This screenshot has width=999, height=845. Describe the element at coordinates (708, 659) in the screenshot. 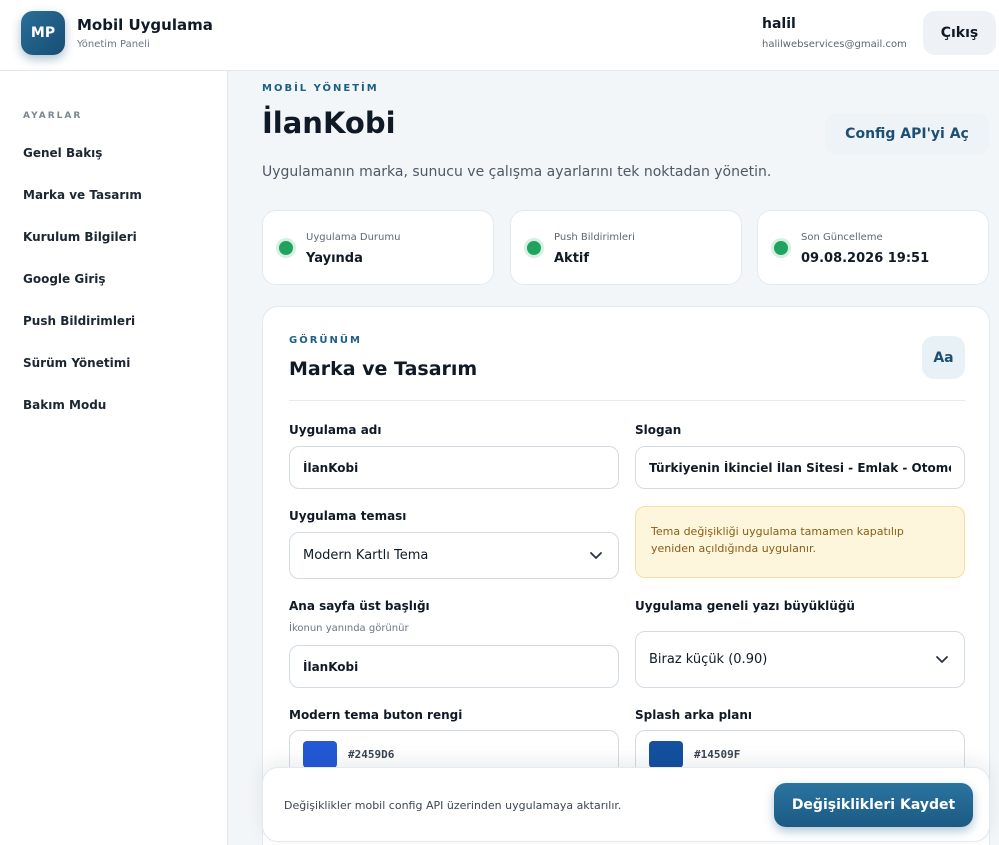

I see `font-size-select-value: Biraz küçük (0.90)` at that location.